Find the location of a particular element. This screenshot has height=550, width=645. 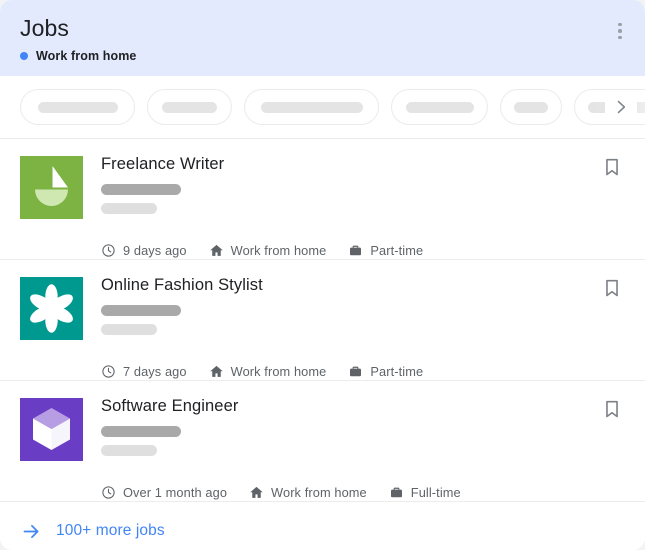

job-title: Online Fashion Stylist is located at coordinates (182, 285).